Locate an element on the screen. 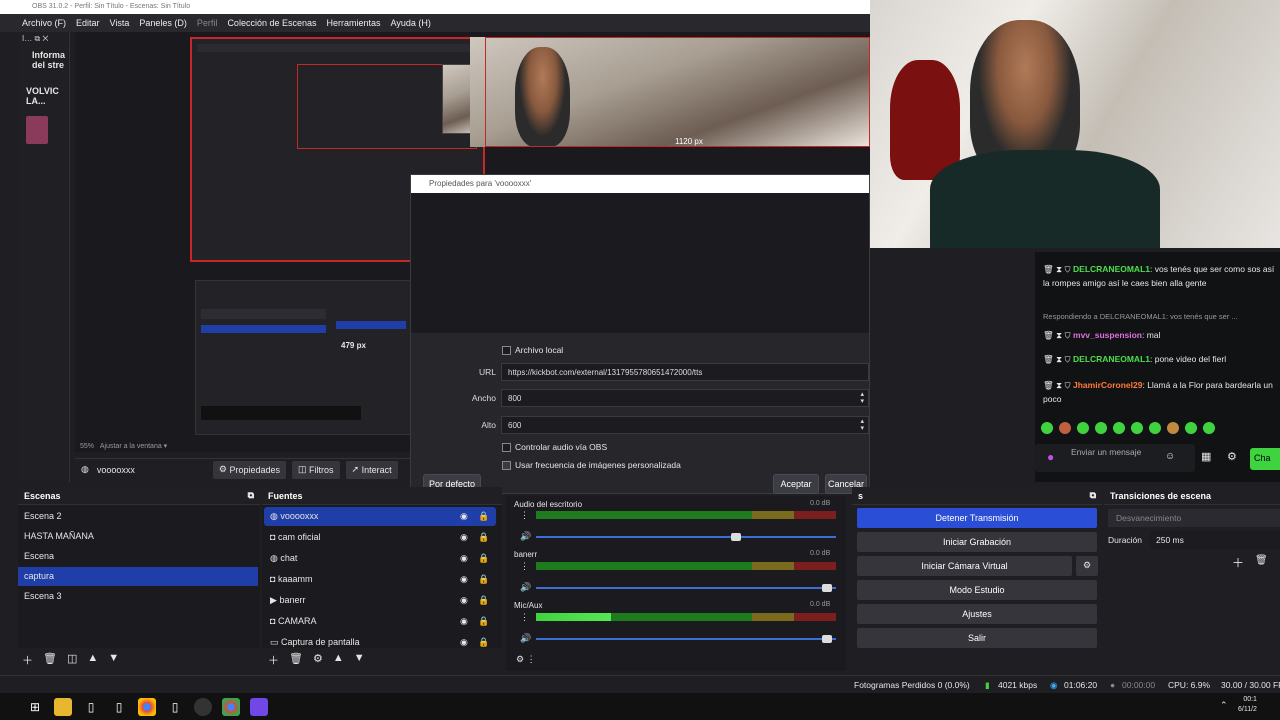 The image size is (1280, 720). duration-field: 250 ms is located at coordinates (1215, 540).